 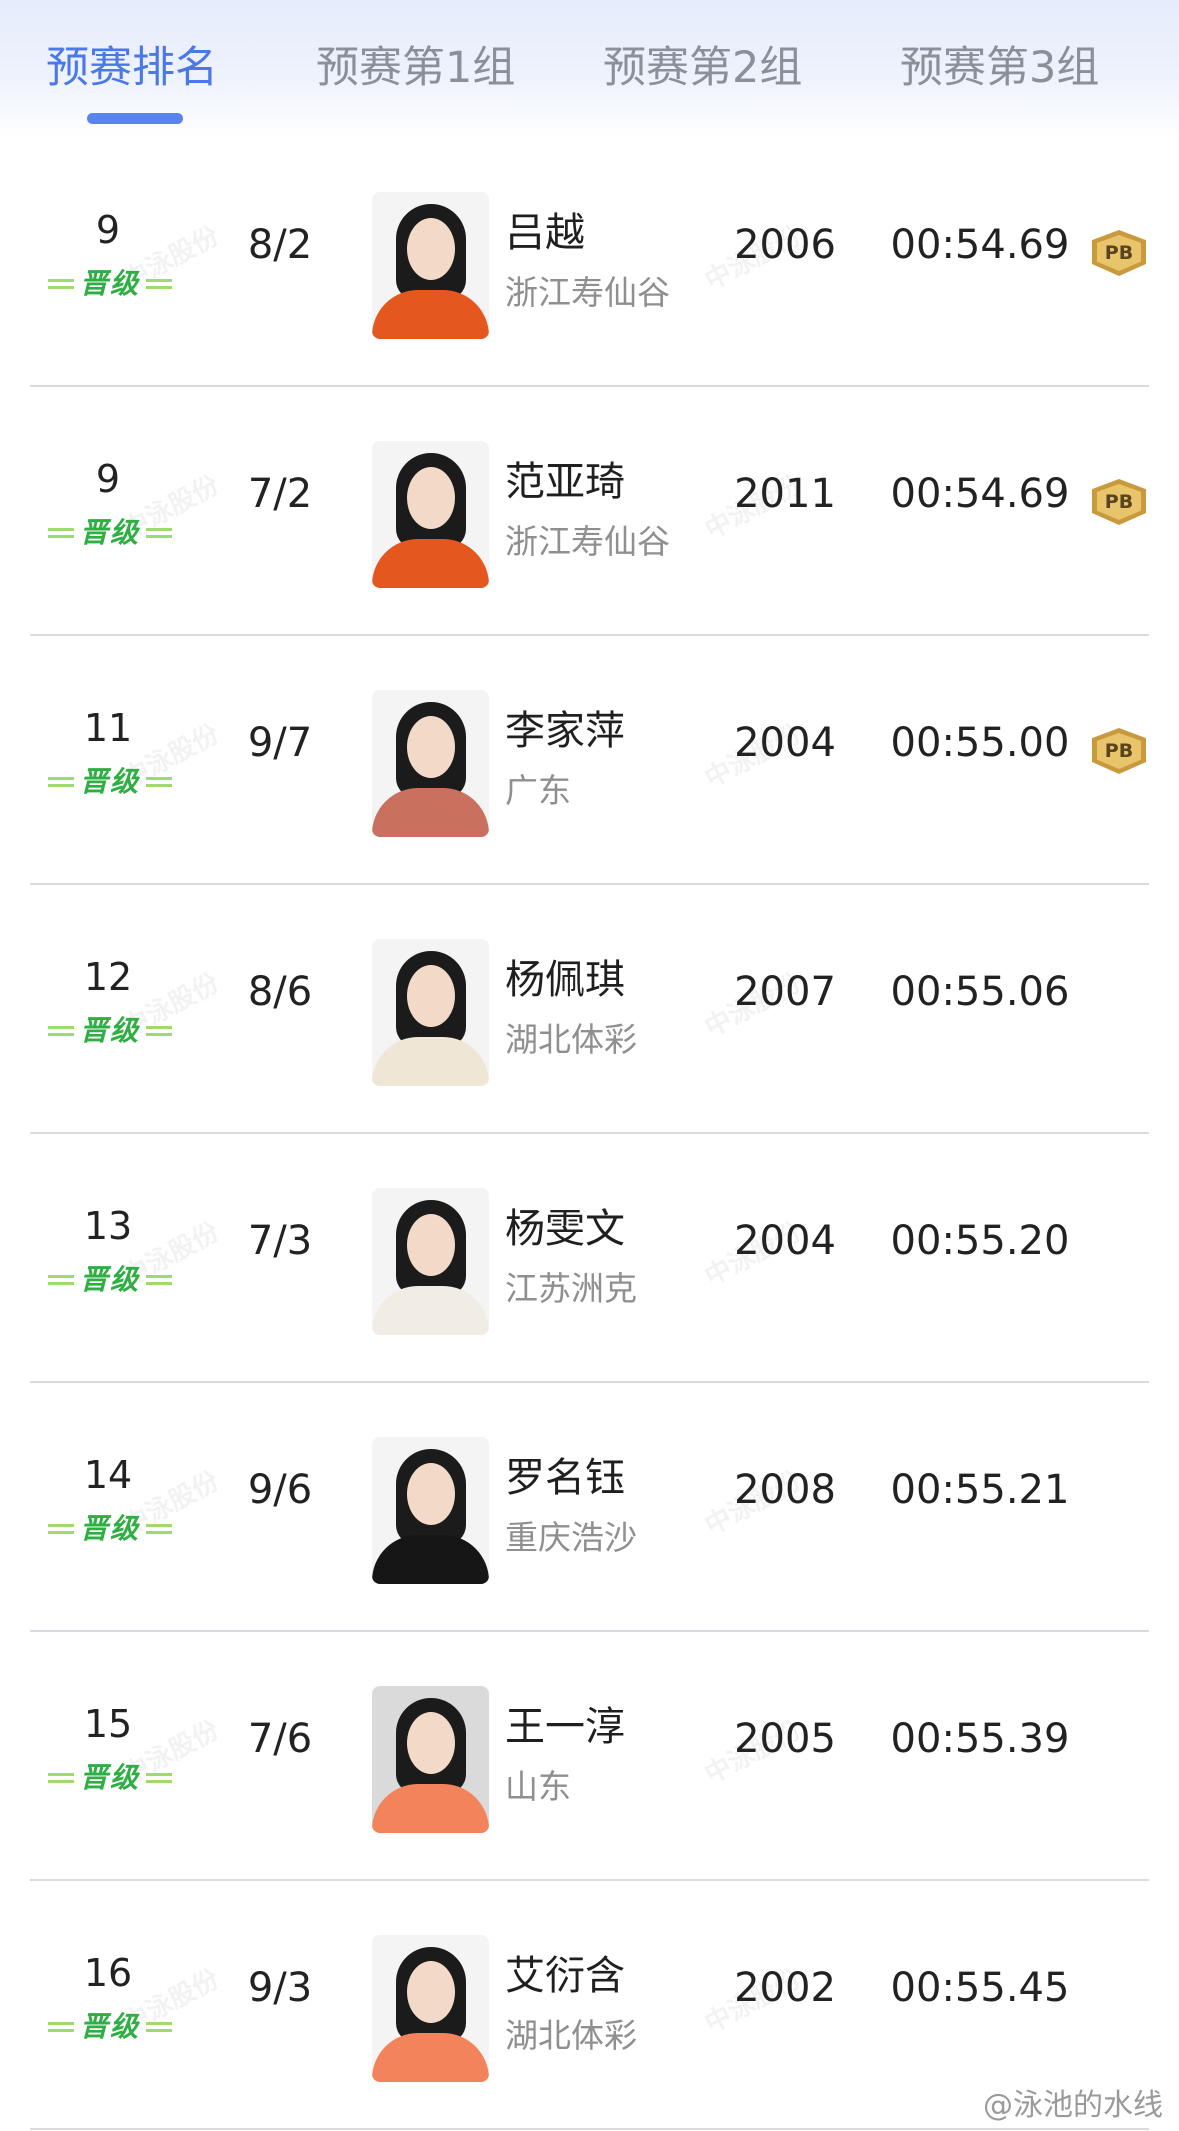 What do you see at coordinates (415, 68) in the screenshot?
I see `tab-prelim-group-1: 预赛第1组` at bounding box center [415, 68].